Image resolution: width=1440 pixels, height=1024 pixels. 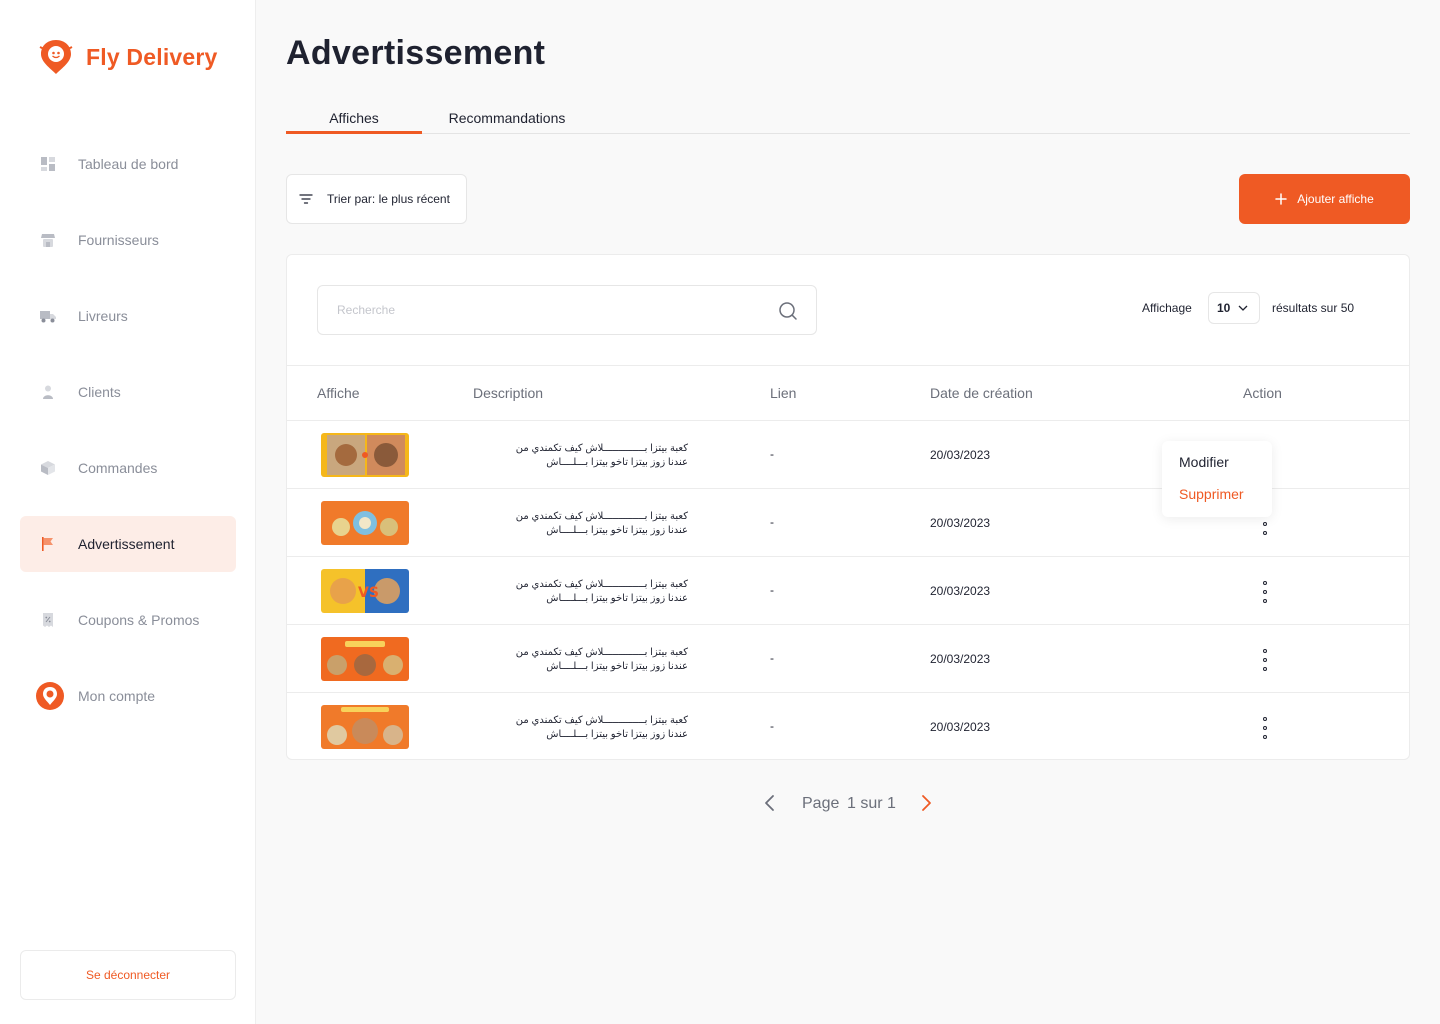 I want to click on tab-recommandations: Recommandations, so click(x=507, y=119).